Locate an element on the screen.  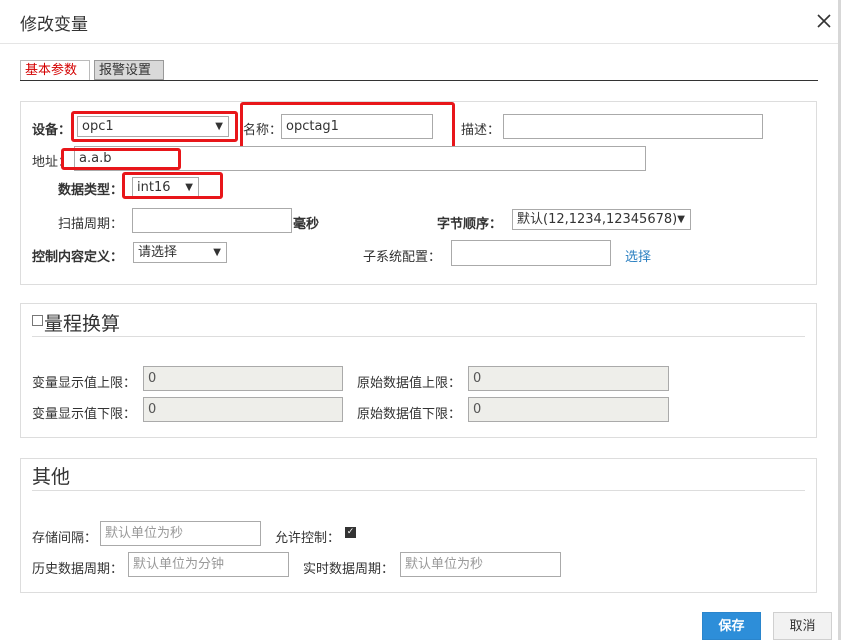
control-def-label: 控制内容定义： is located at coordinates (78, 257).